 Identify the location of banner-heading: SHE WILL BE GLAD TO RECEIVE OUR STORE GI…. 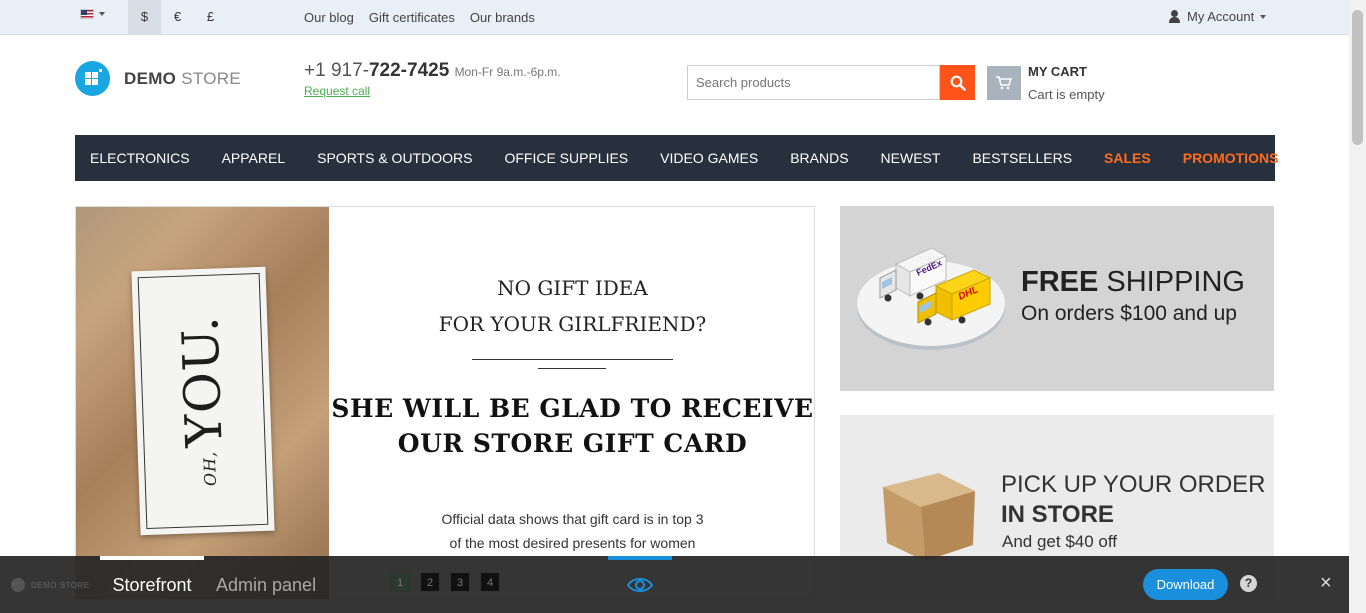
(572, 426).